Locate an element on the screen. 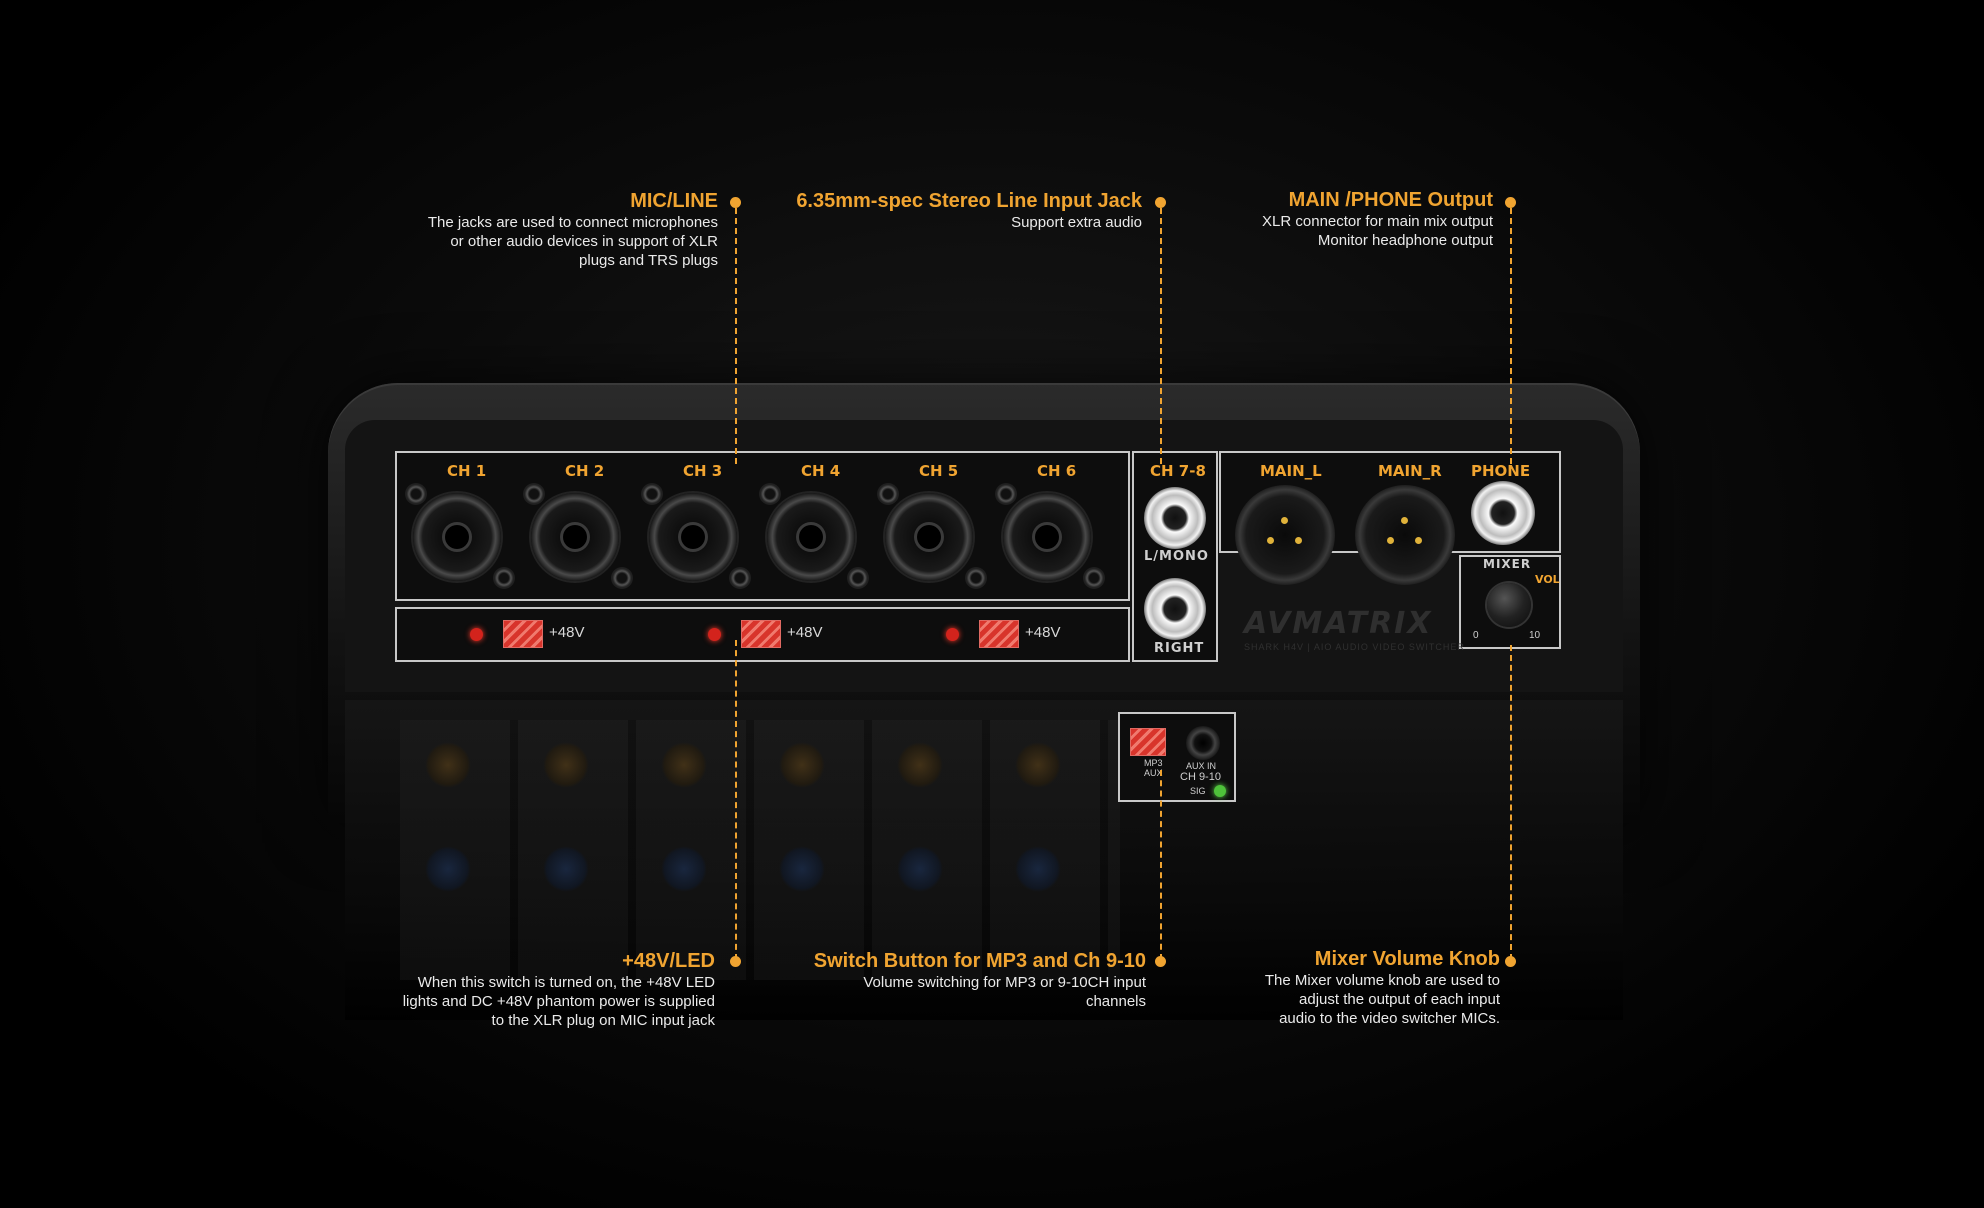 The image size is (1984, 1208). mic-line-input-panel: CH 1 CH 2 CH 3 CH 4 CH 5 CH 6 is located at coordinates (762, 526).